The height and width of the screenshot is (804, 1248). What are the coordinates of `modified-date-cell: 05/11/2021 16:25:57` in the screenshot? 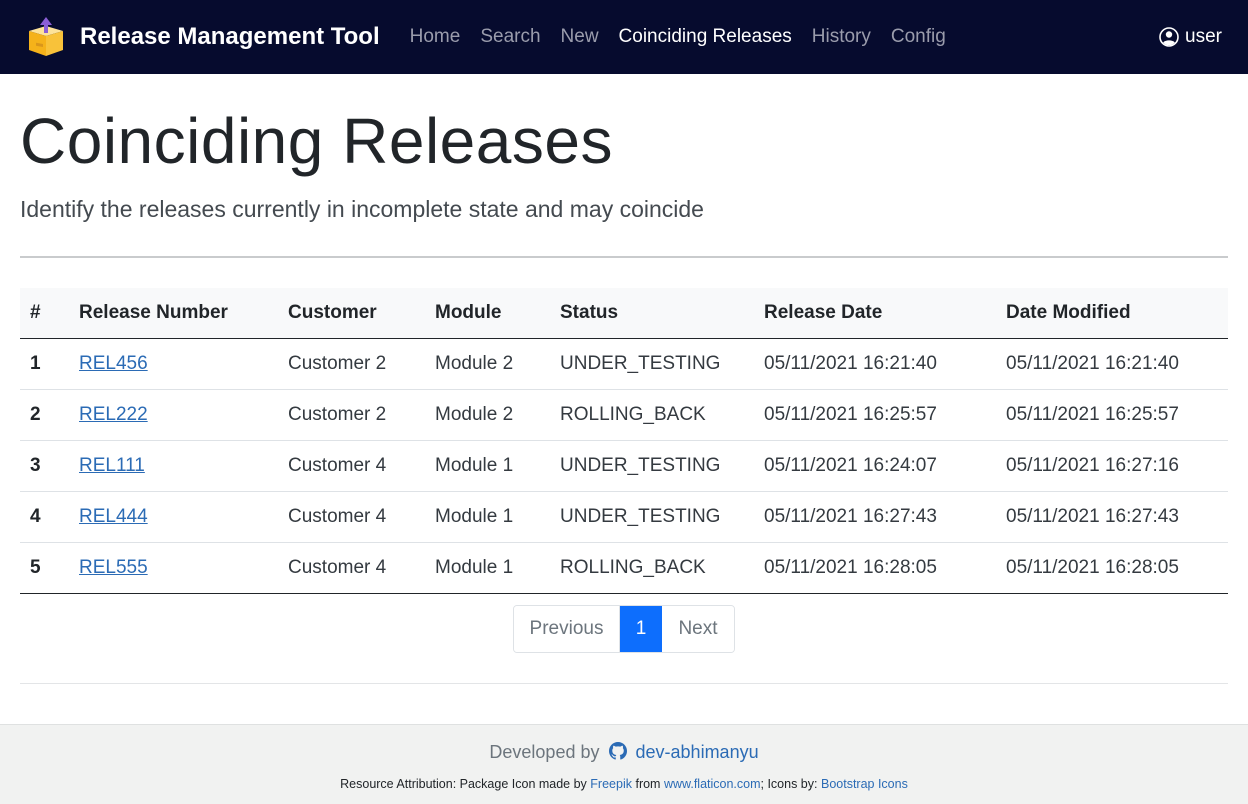 It's located at (1112, 415).